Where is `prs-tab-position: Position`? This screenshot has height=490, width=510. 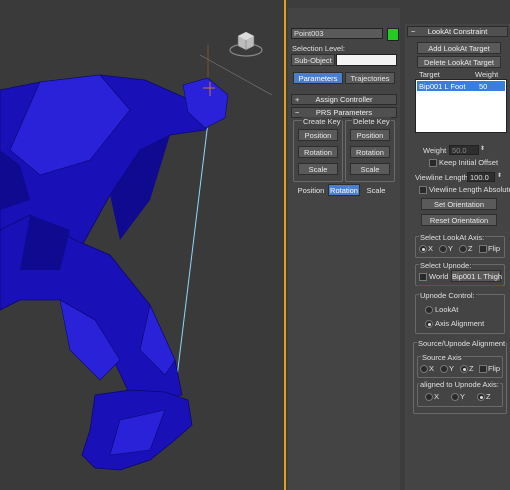
prs-tab-position: Position is located at coordinates (311, 190).